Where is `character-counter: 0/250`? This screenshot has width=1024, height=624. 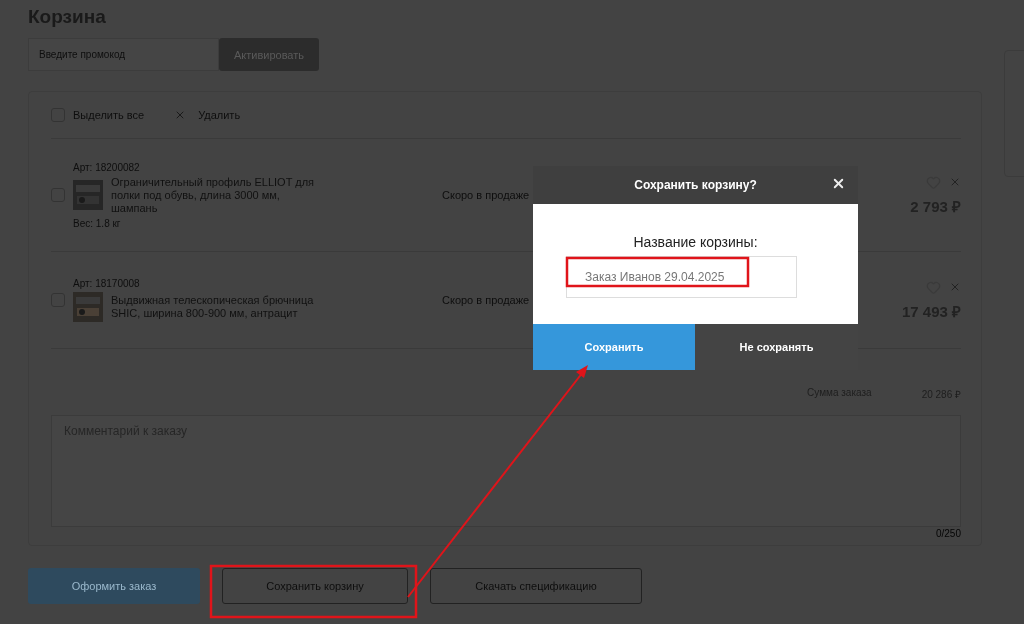
character-counter: 0/250 is located at coordinates (948, 533).